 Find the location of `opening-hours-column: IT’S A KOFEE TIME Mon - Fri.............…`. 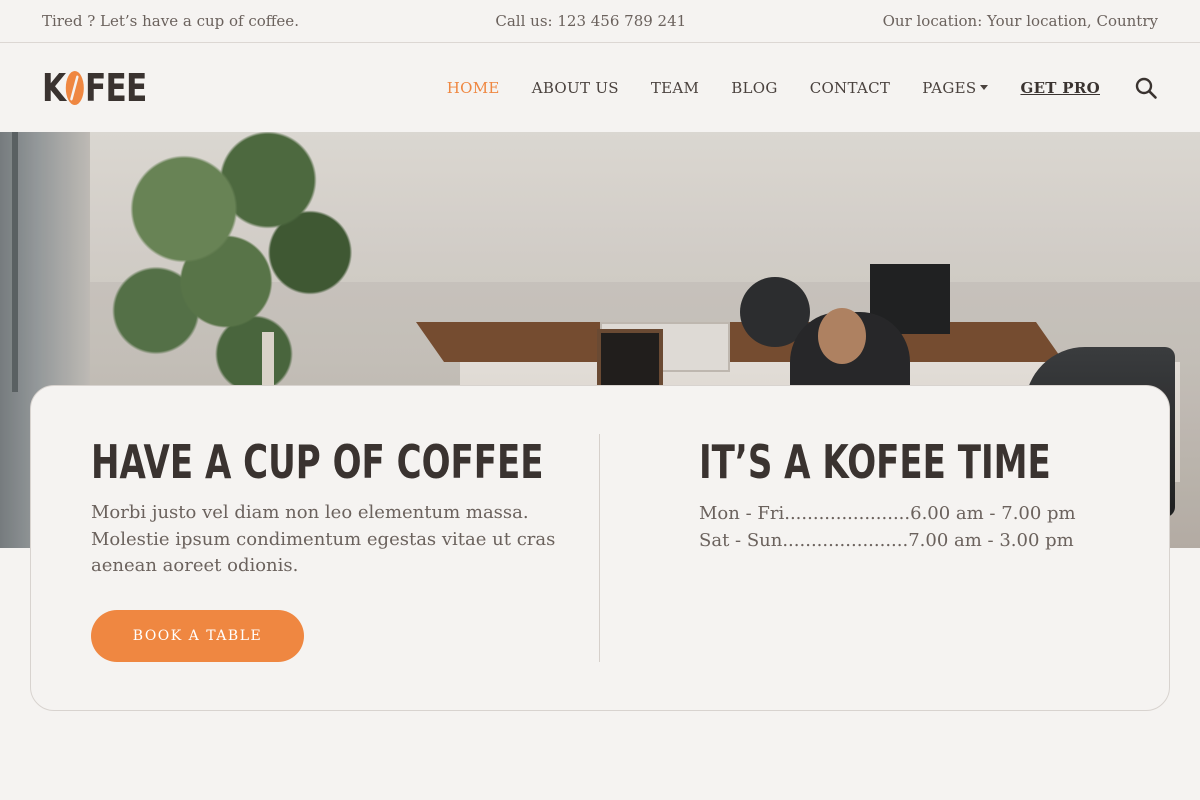

opening-hours-column: IT’S A KOFEE TIME Mon - Fri.............… is located at coordinates (914, 496).